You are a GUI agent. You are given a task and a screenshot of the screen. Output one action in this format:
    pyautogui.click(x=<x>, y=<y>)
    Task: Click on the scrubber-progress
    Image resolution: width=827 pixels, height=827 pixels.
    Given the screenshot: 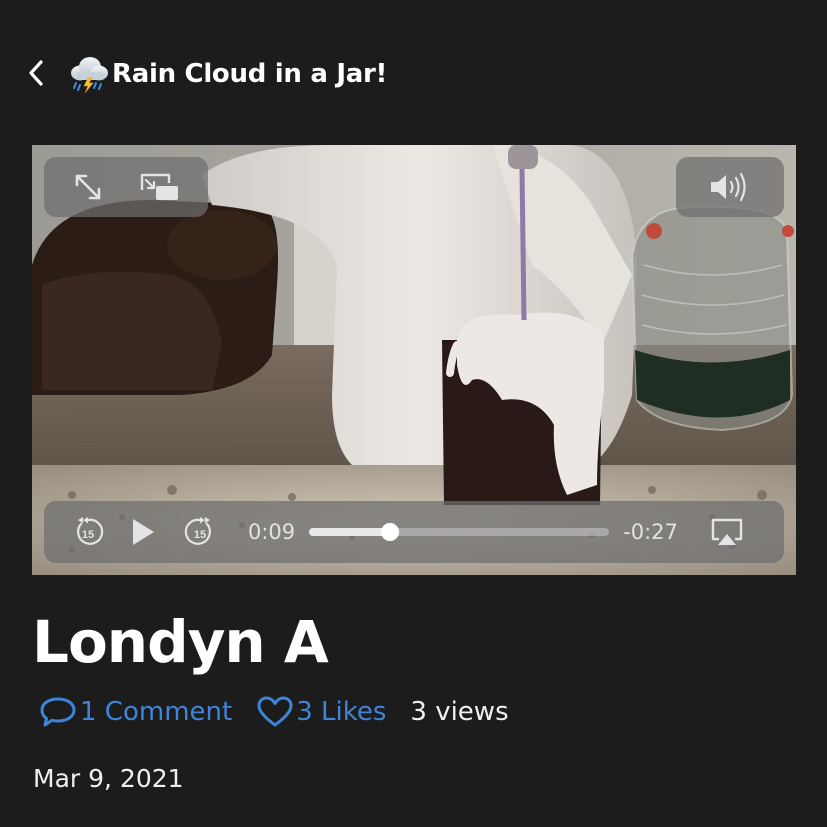 What is the action you would take?
    pyautogui.click(x=350, y=532)
    